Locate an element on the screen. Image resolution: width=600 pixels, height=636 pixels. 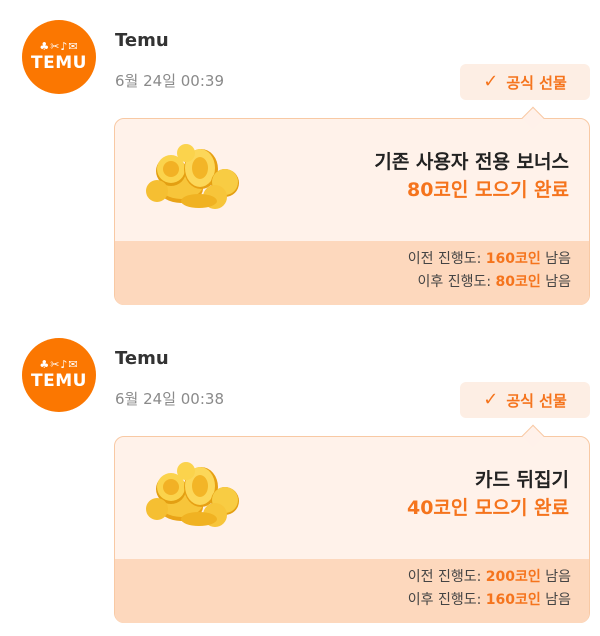
card-subtitle: 40코인 모으기 완료 is located at coordinates (487, 508).